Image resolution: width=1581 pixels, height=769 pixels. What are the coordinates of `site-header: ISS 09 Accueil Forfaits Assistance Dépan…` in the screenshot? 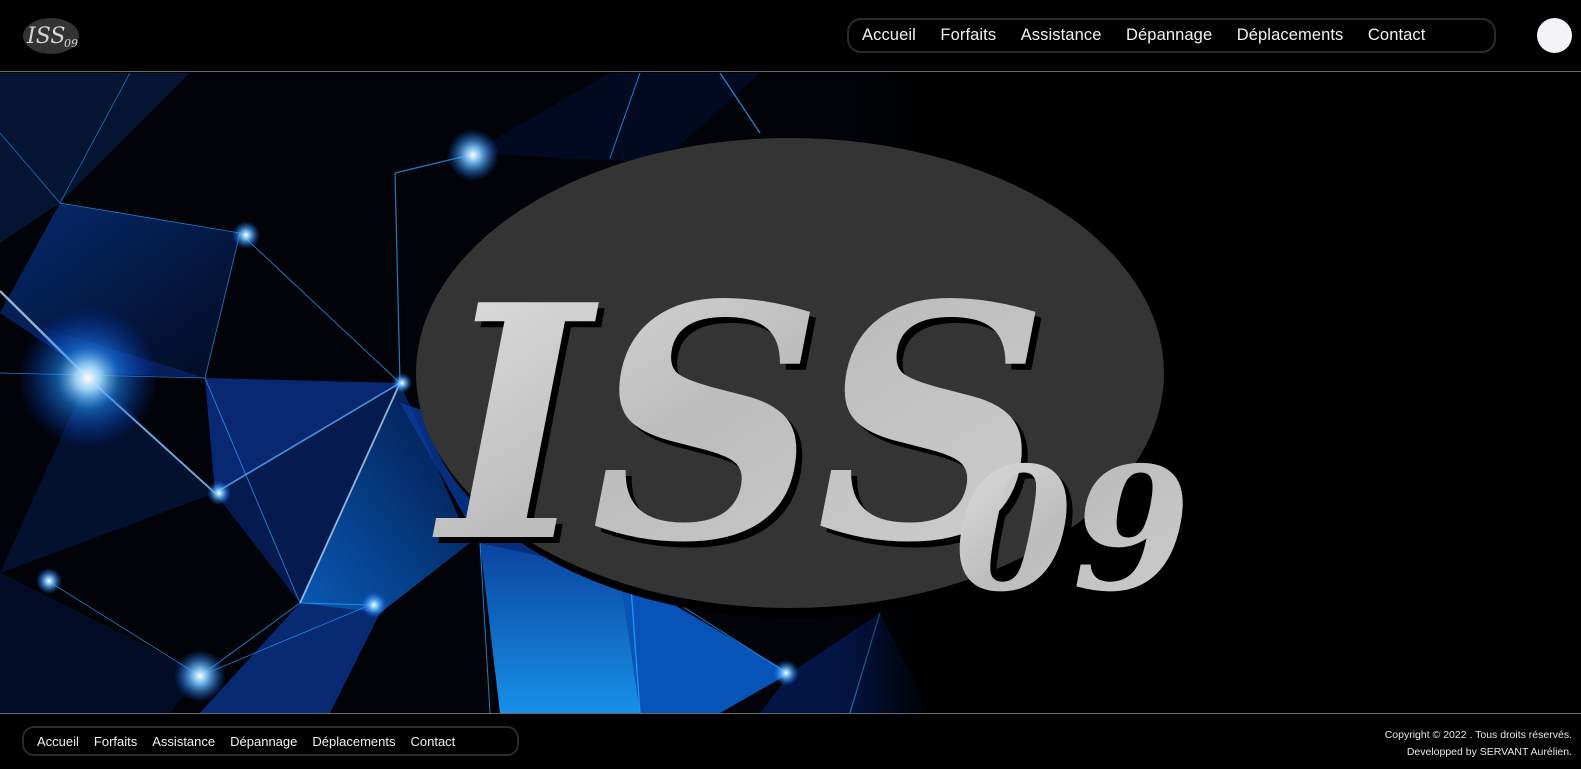 It's located at (790, 36).